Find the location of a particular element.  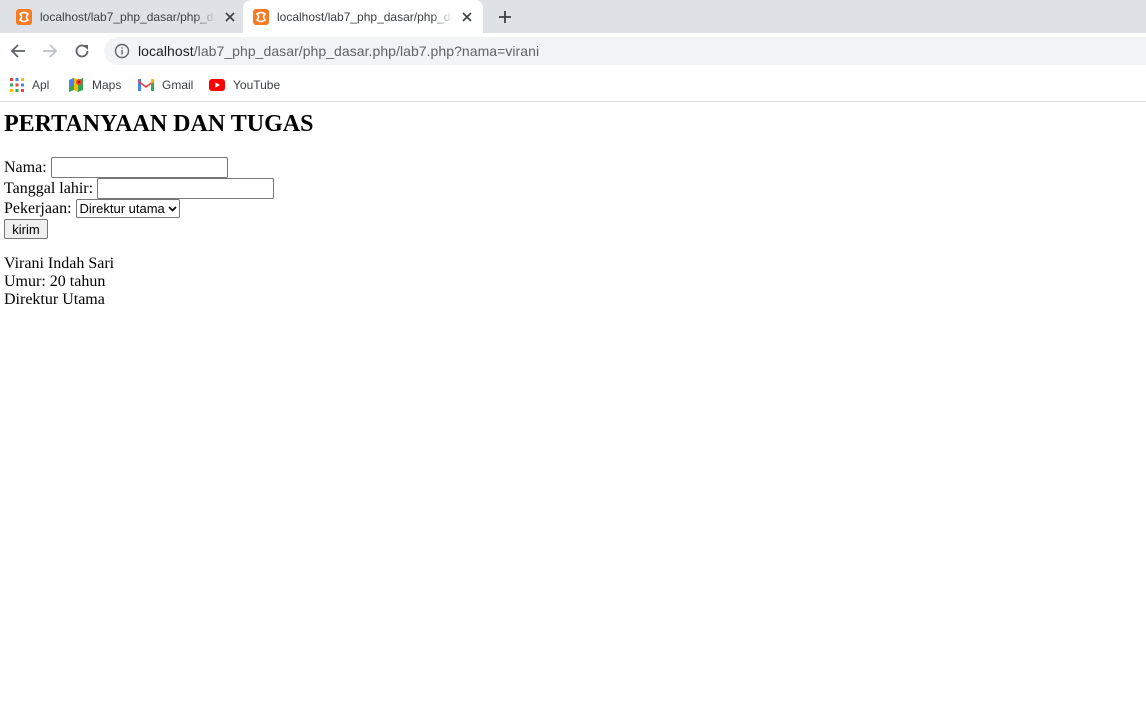

bookmark-label: Gmail is located at coordinates (178, 85).